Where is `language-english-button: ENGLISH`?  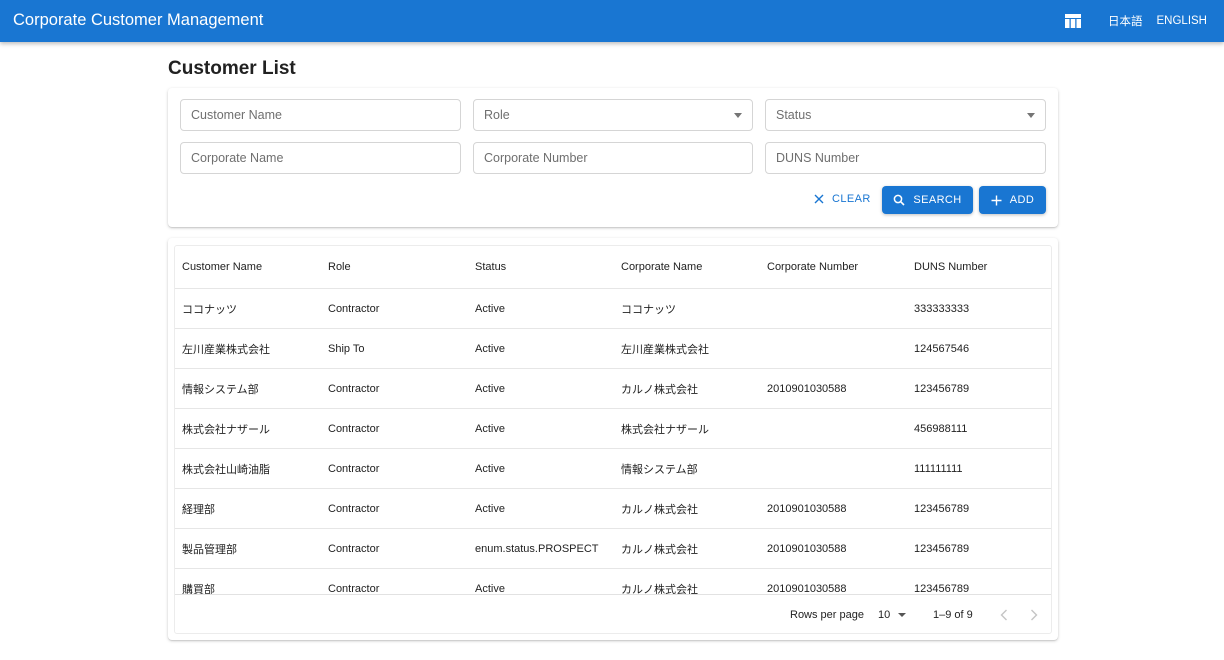
language-english-button: ENGLISH is located at coordinates (1182, 21).